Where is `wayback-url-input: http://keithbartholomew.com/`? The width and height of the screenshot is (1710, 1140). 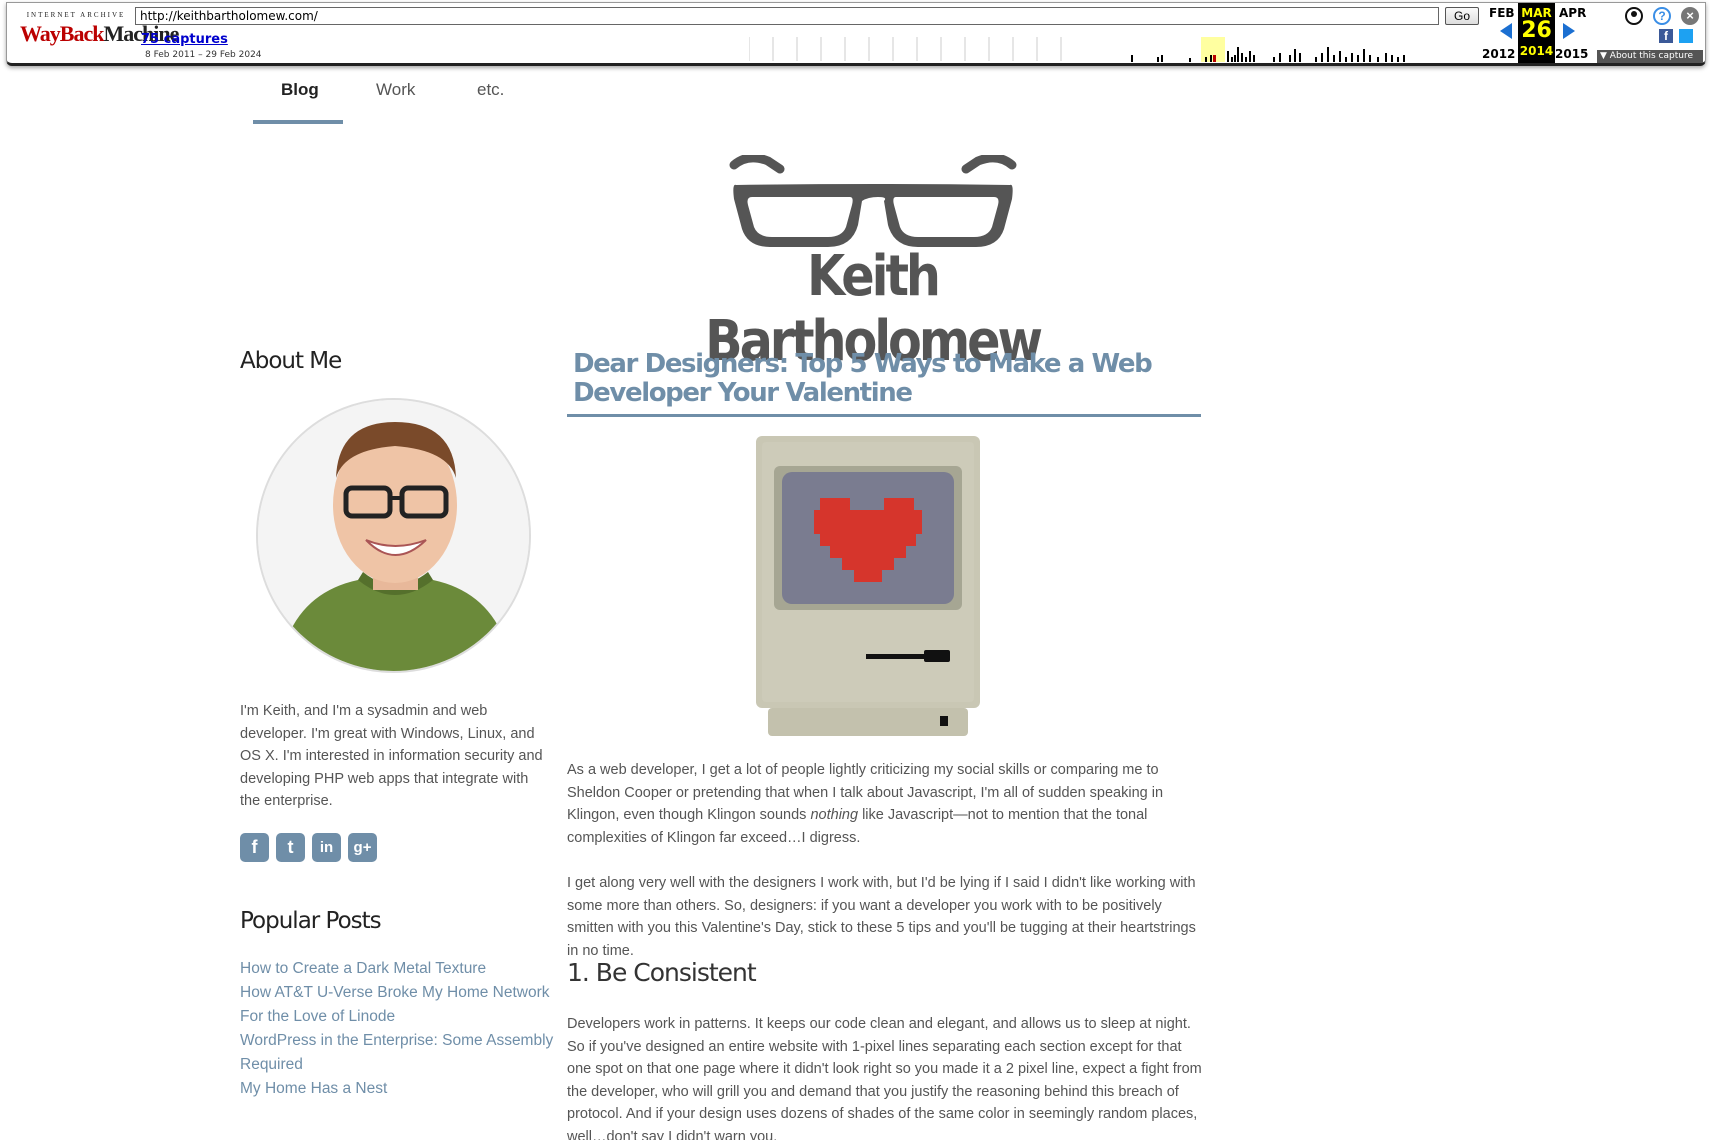 wayback-url-input: http://keithbartholomew.com/ is located at coordinates (787, 16).